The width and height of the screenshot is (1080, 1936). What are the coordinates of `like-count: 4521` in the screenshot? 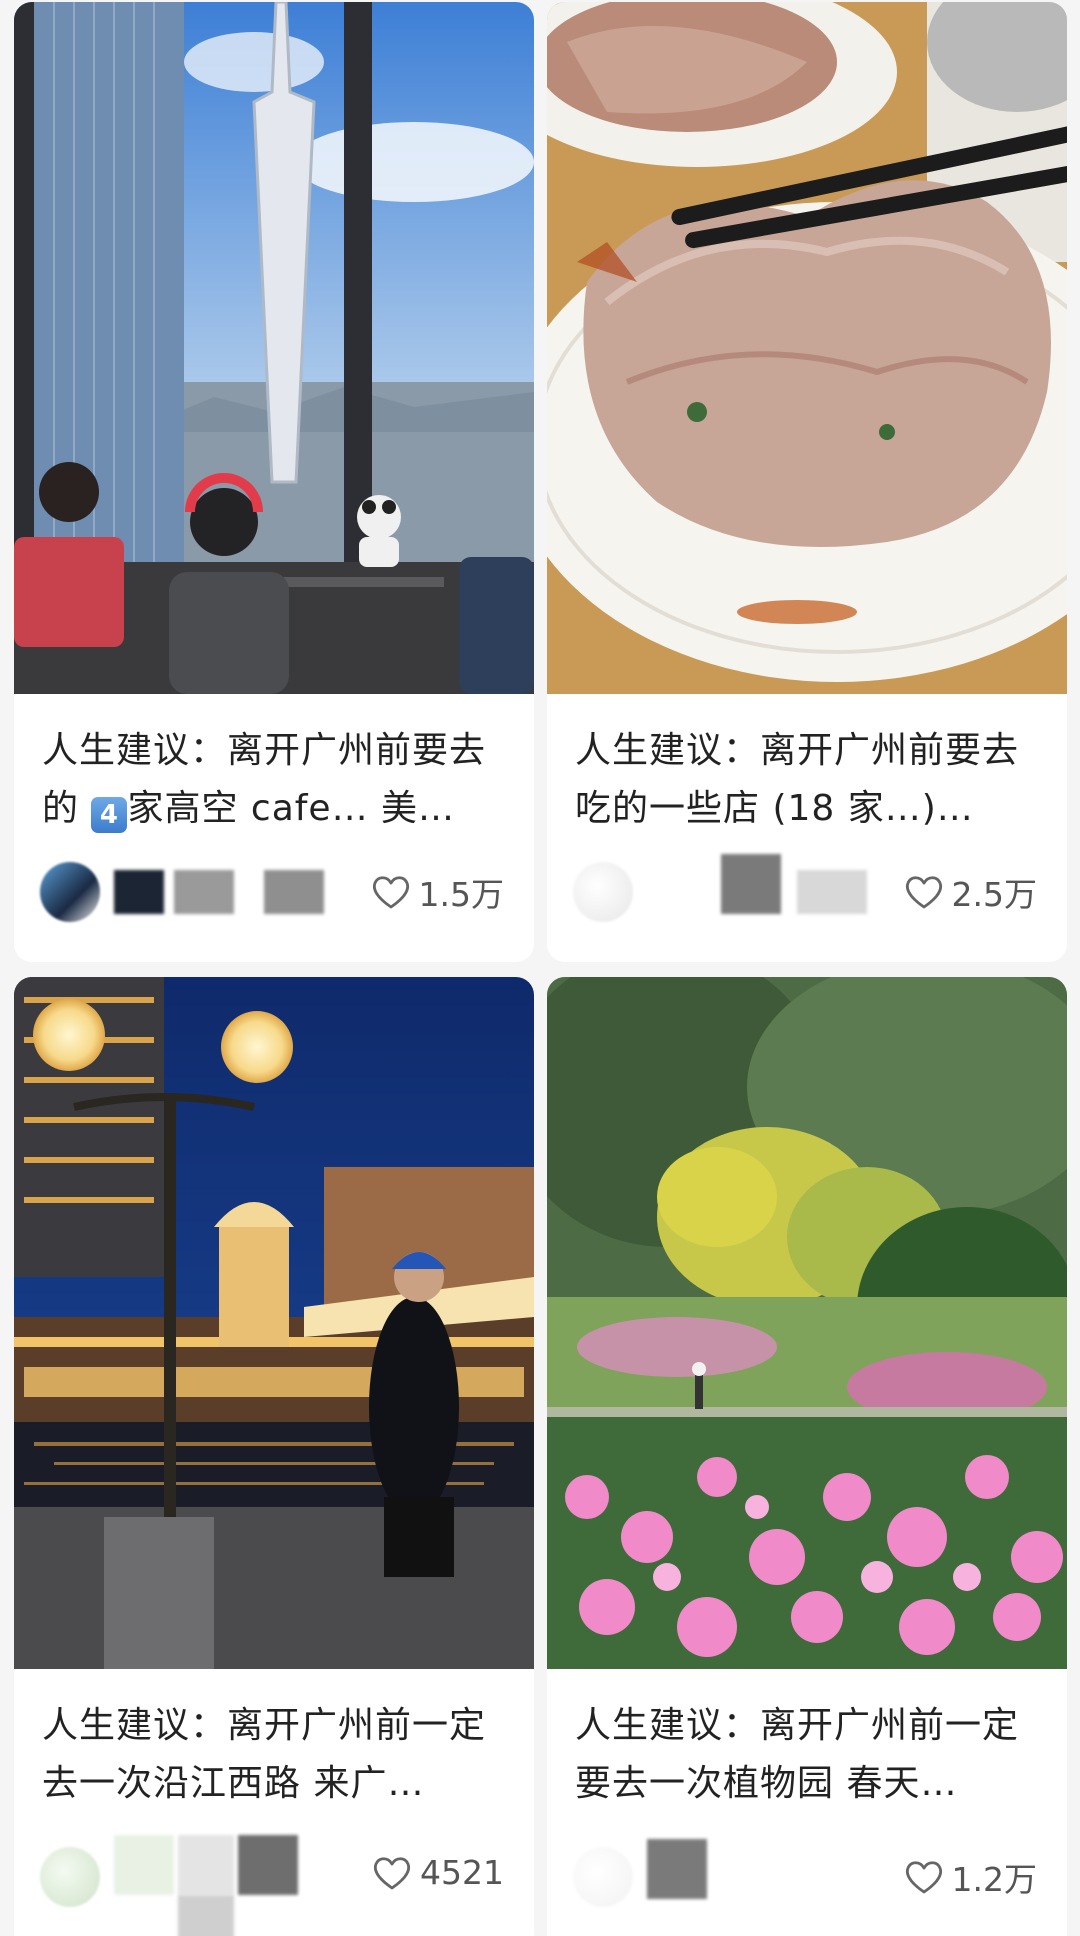 It's located at (438, 1872).